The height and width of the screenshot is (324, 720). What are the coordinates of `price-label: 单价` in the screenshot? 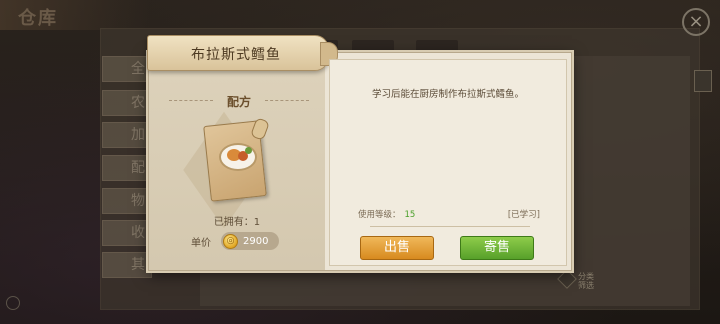 It's located at (201, 243).